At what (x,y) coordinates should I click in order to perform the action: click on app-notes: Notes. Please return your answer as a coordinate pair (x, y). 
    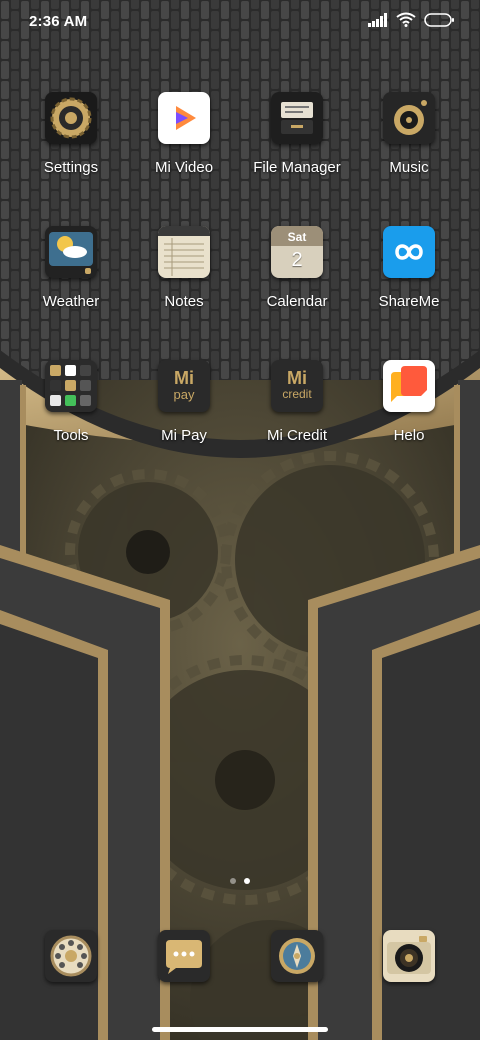
    Looking at the image, I should click on (184, 268).